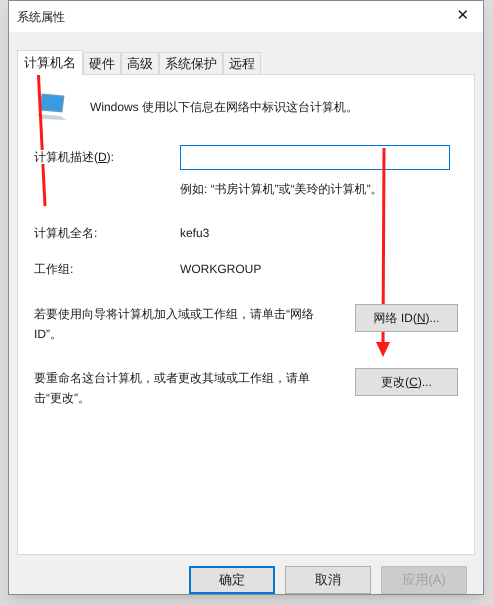  Describe the element at coordinates (328, 580) in the screenshot. I see `dialog-button: 取消` at that location.